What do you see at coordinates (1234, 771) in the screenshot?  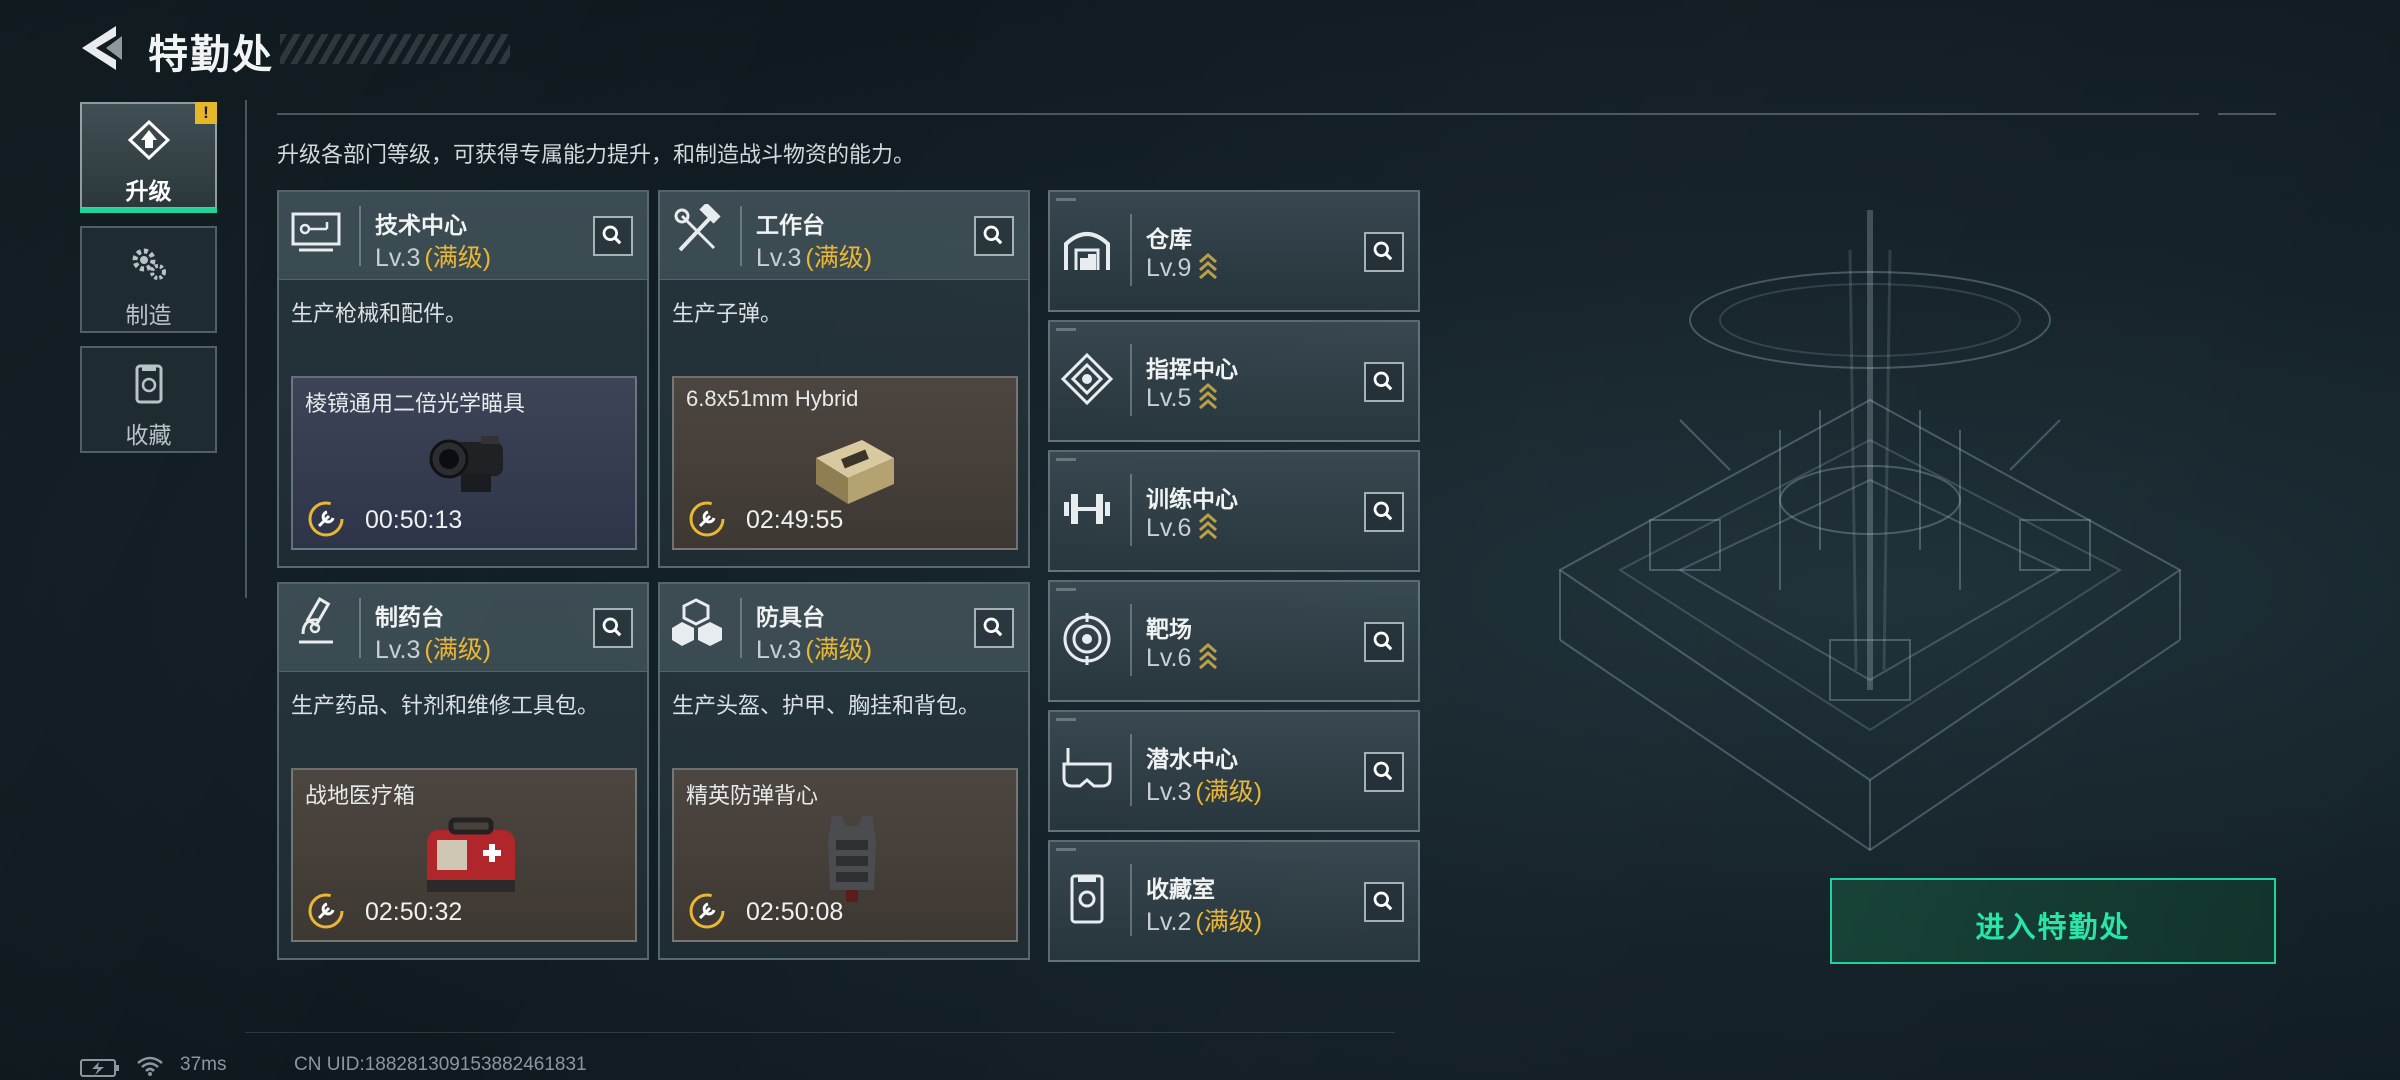 I see `dept-card-diving-center: 潜水中心 Lv.3 (满级)` at bounding box center [1234, 771].